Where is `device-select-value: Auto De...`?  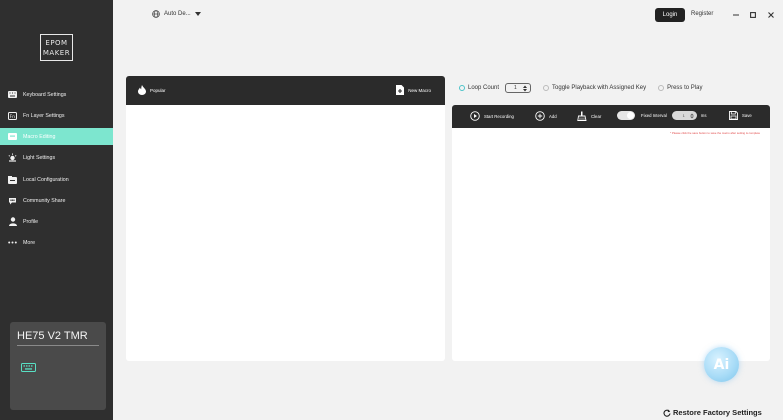 device-select-value: Auto De... is located at coordinates (177, 14).